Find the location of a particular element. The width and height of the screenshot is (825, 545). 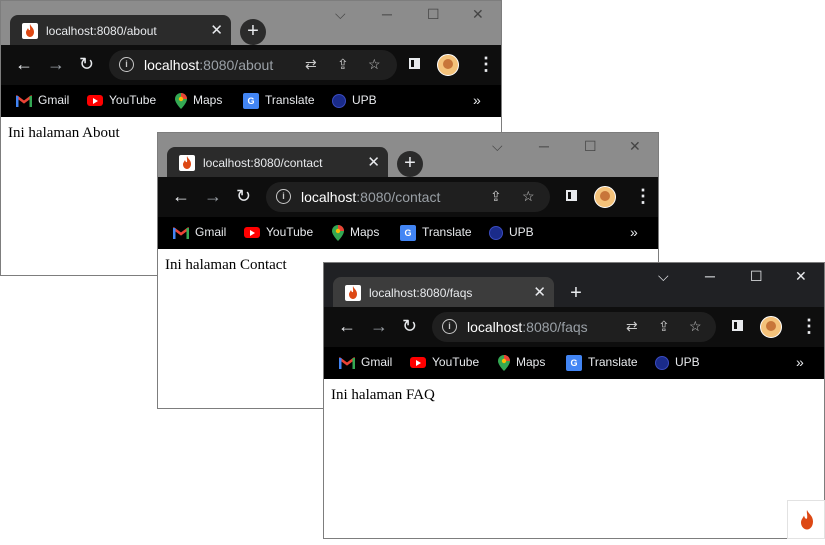

tab-title: localhost:8080/faqs is located at coordinates (421, 293).